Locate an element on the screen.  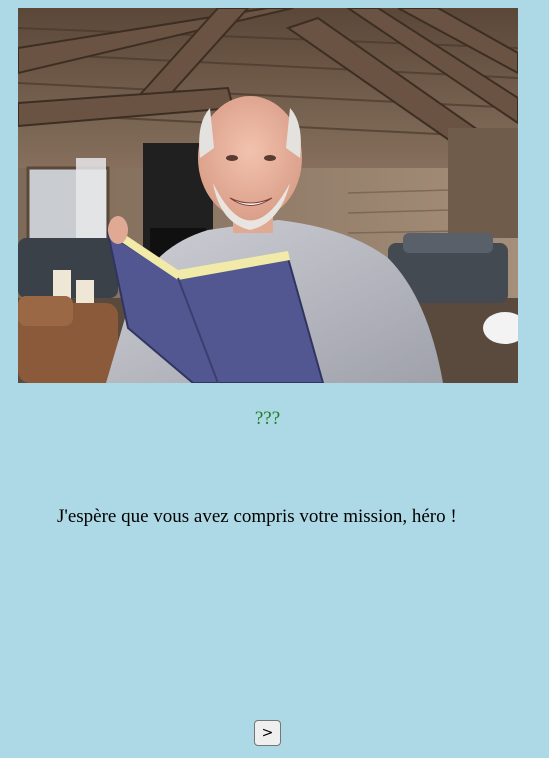
man-head is located at coordinates (250, 158).